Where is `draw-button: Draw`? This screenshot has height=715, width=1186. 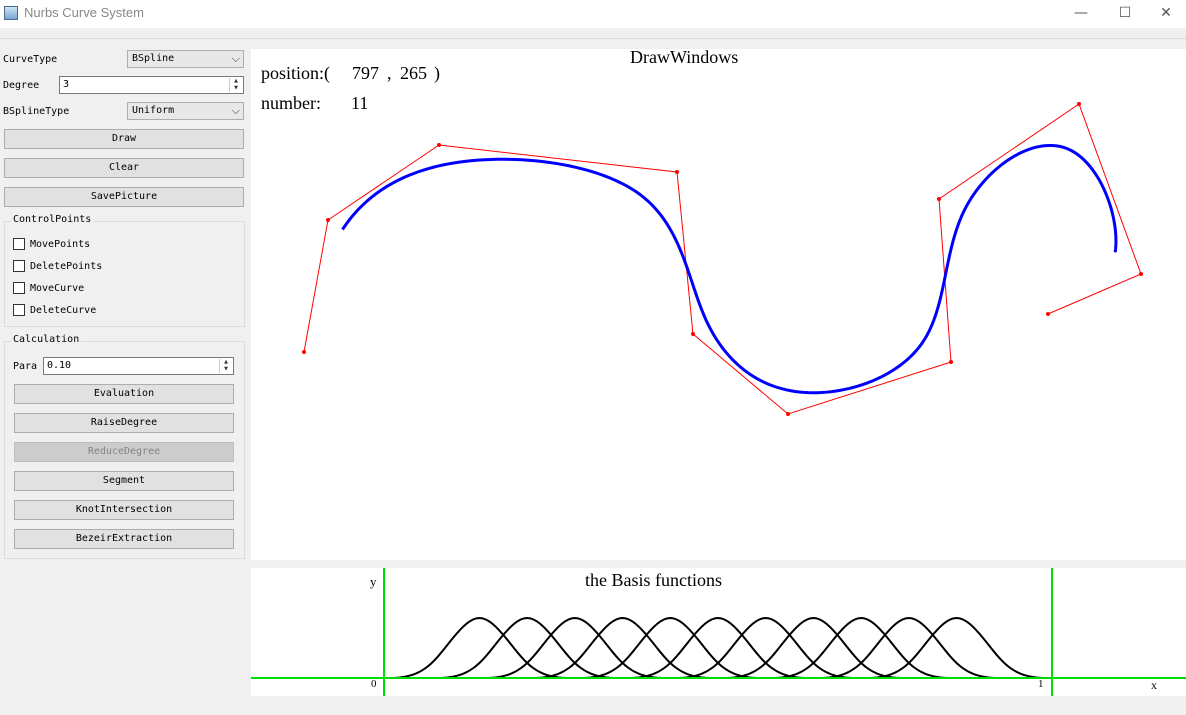
draw-button: Draw is located at coordinates (124, 139).